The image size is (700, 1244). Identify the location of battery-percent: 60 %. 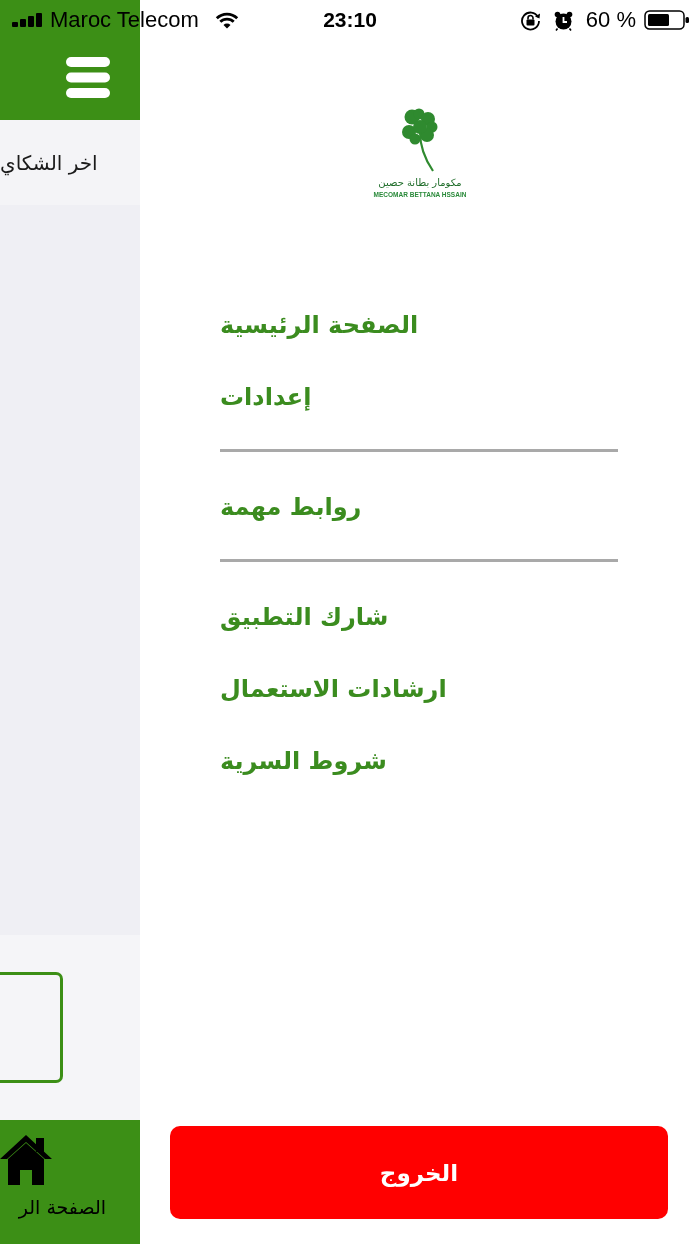
(610, 20).